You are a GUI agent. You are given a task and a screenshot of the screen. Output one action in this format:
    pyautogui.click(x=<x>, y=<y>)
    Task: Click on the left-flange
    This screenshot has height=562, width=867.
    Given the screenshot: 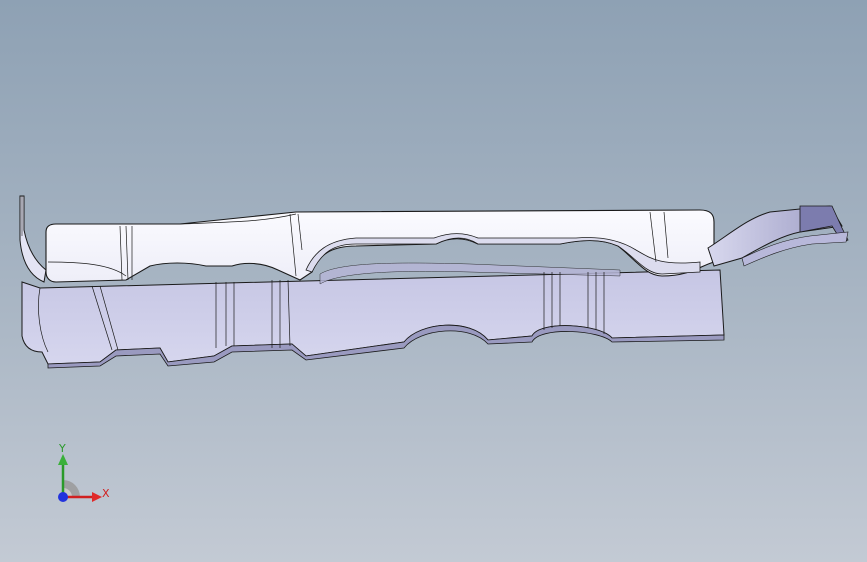 What is the action you would take?
    pyautogui.click(x=33, y=239)
    